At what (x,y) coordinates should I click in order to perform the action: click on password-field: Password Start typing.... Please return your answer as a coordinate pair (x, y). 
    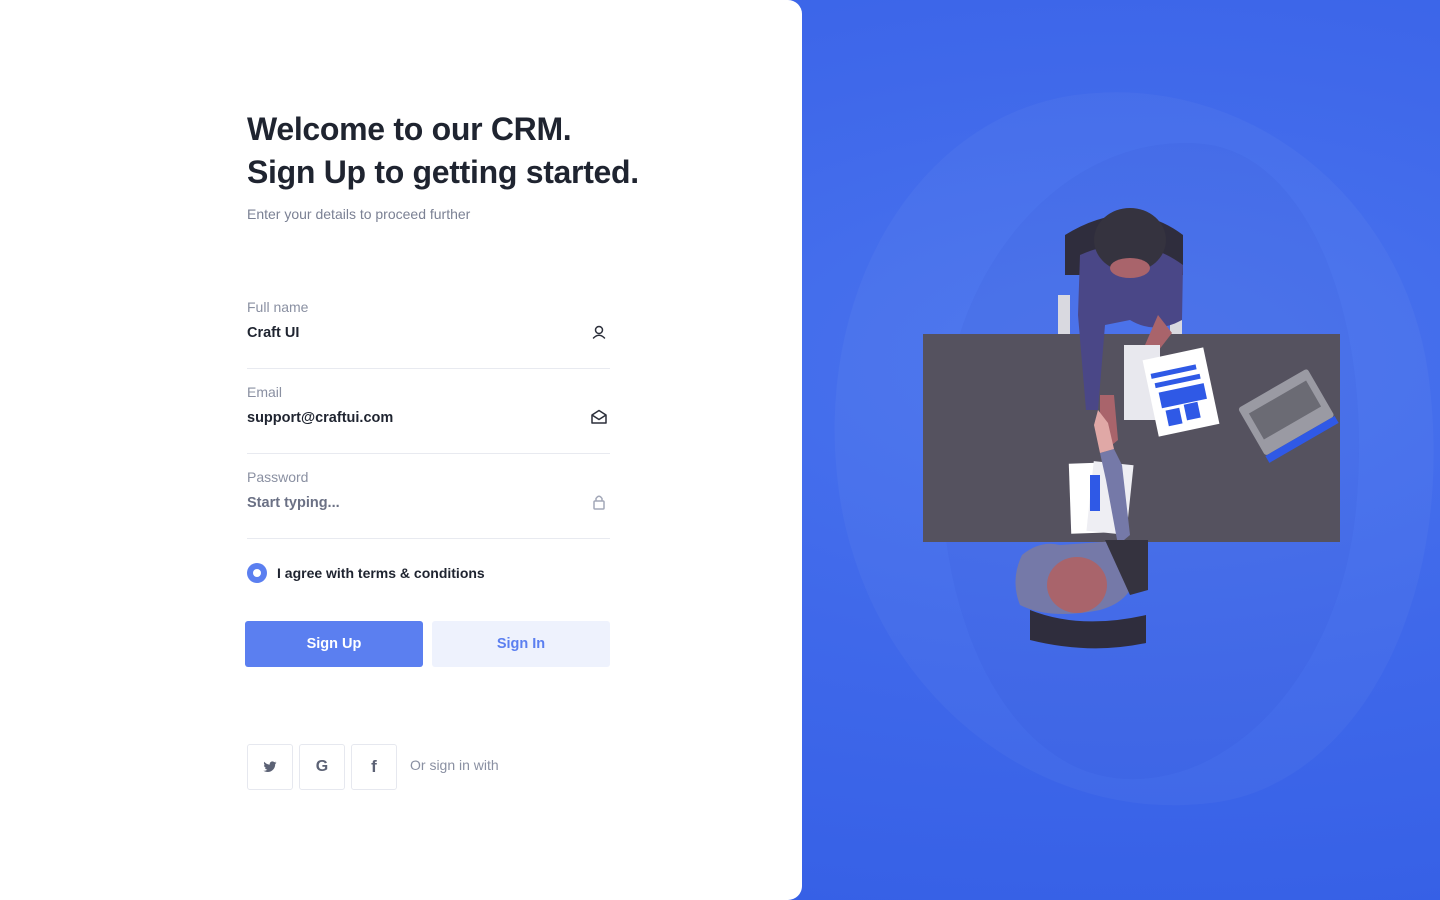
    Looking at the image, I should click on (428, 504).